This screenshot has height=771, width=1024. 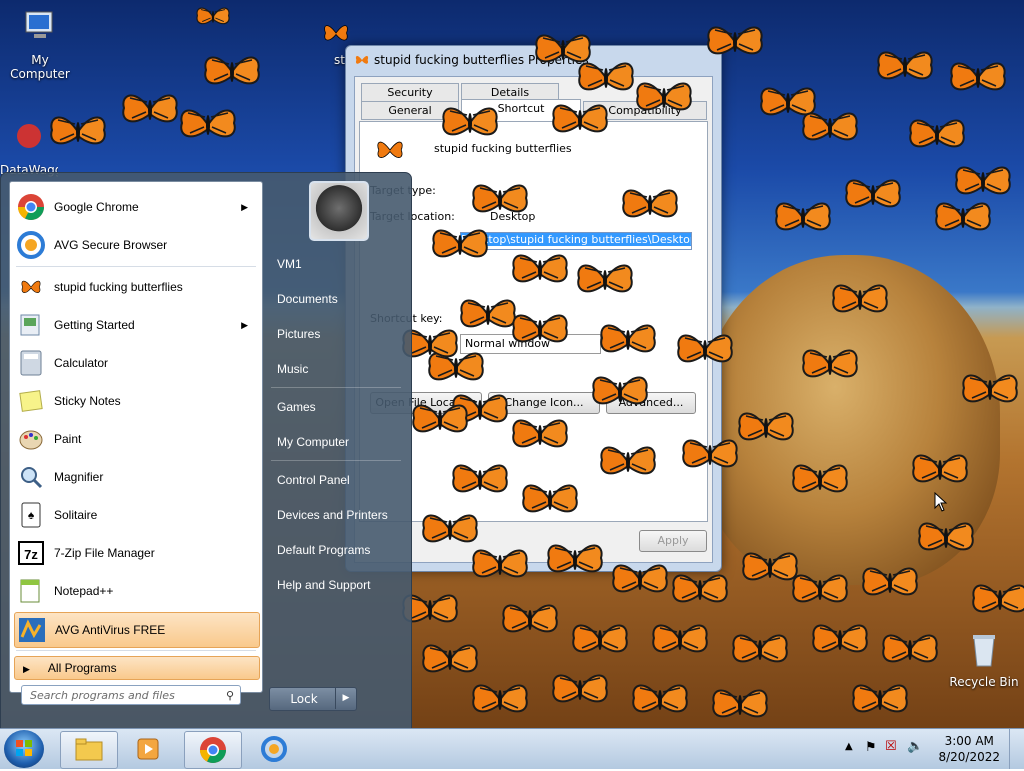 I want to click on program-avg-secure-browser: AVG Secure Browser, so click(x=136, y=245).